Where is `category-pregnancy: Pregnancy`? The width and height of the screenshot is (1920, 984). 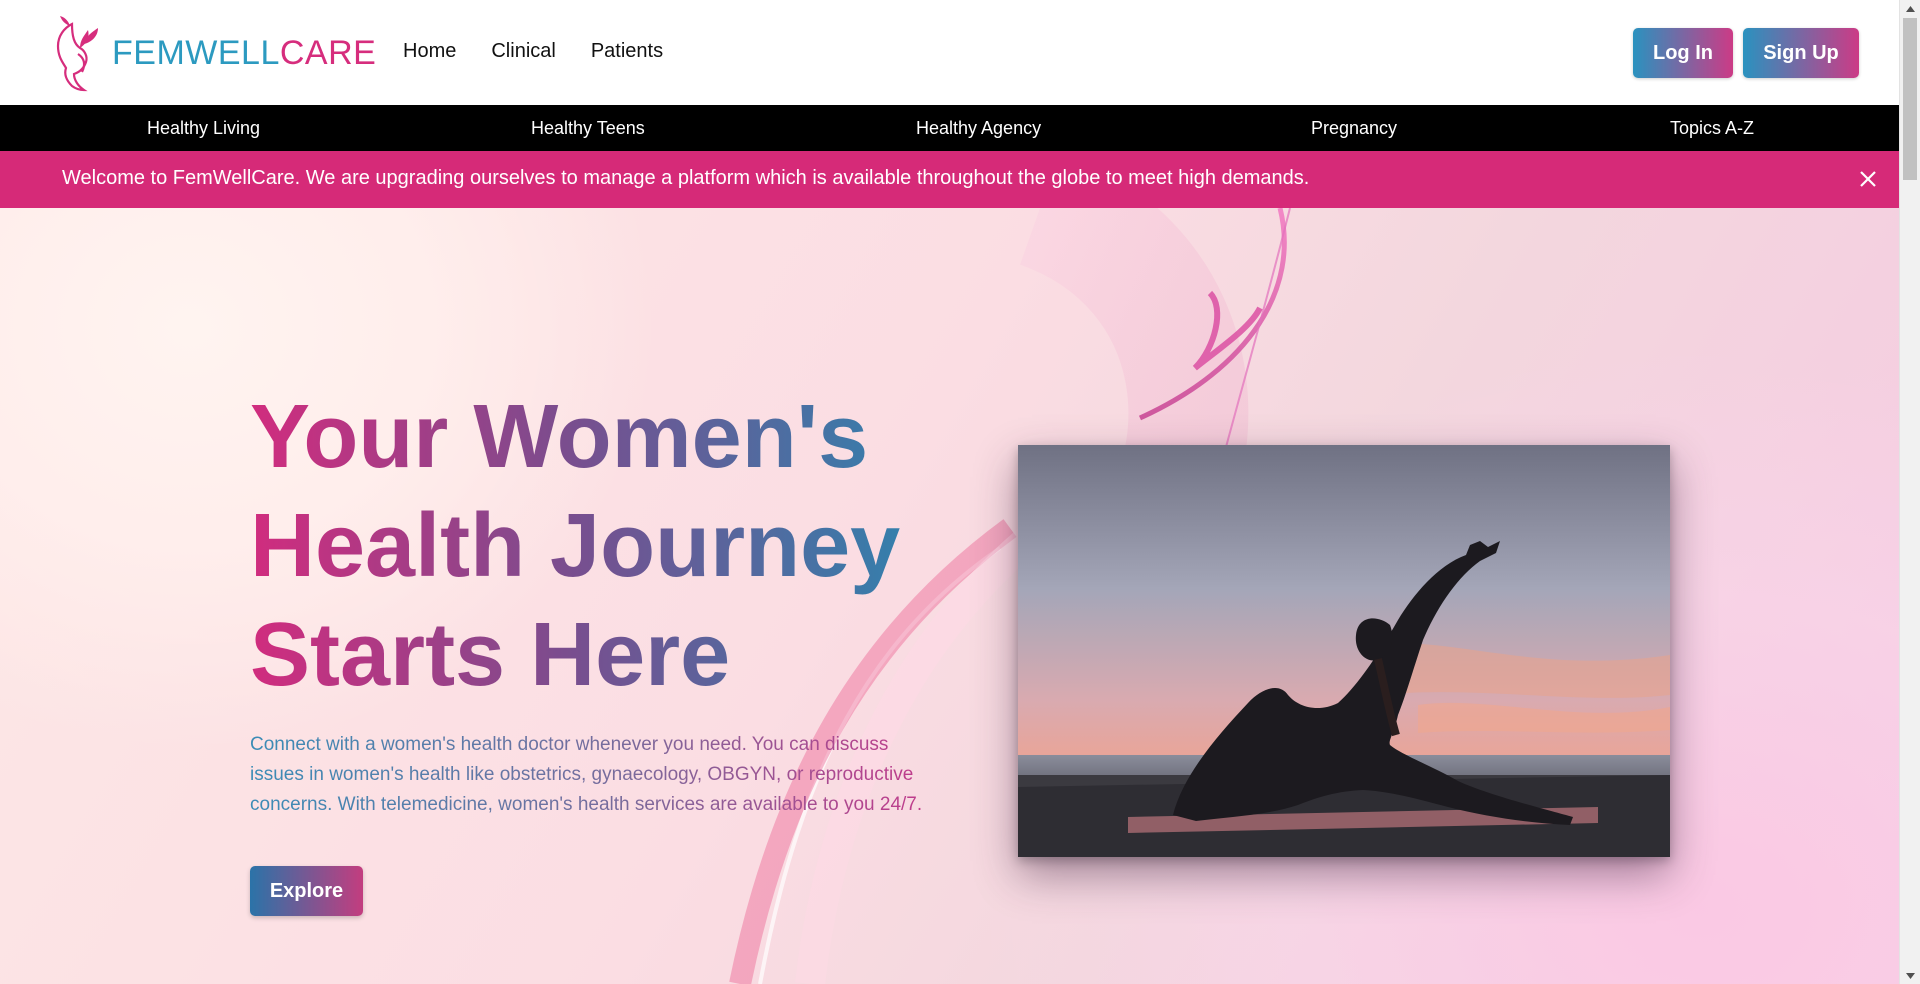
category-pregnancy: Pregnancy is located at coordinates (1354, 128).